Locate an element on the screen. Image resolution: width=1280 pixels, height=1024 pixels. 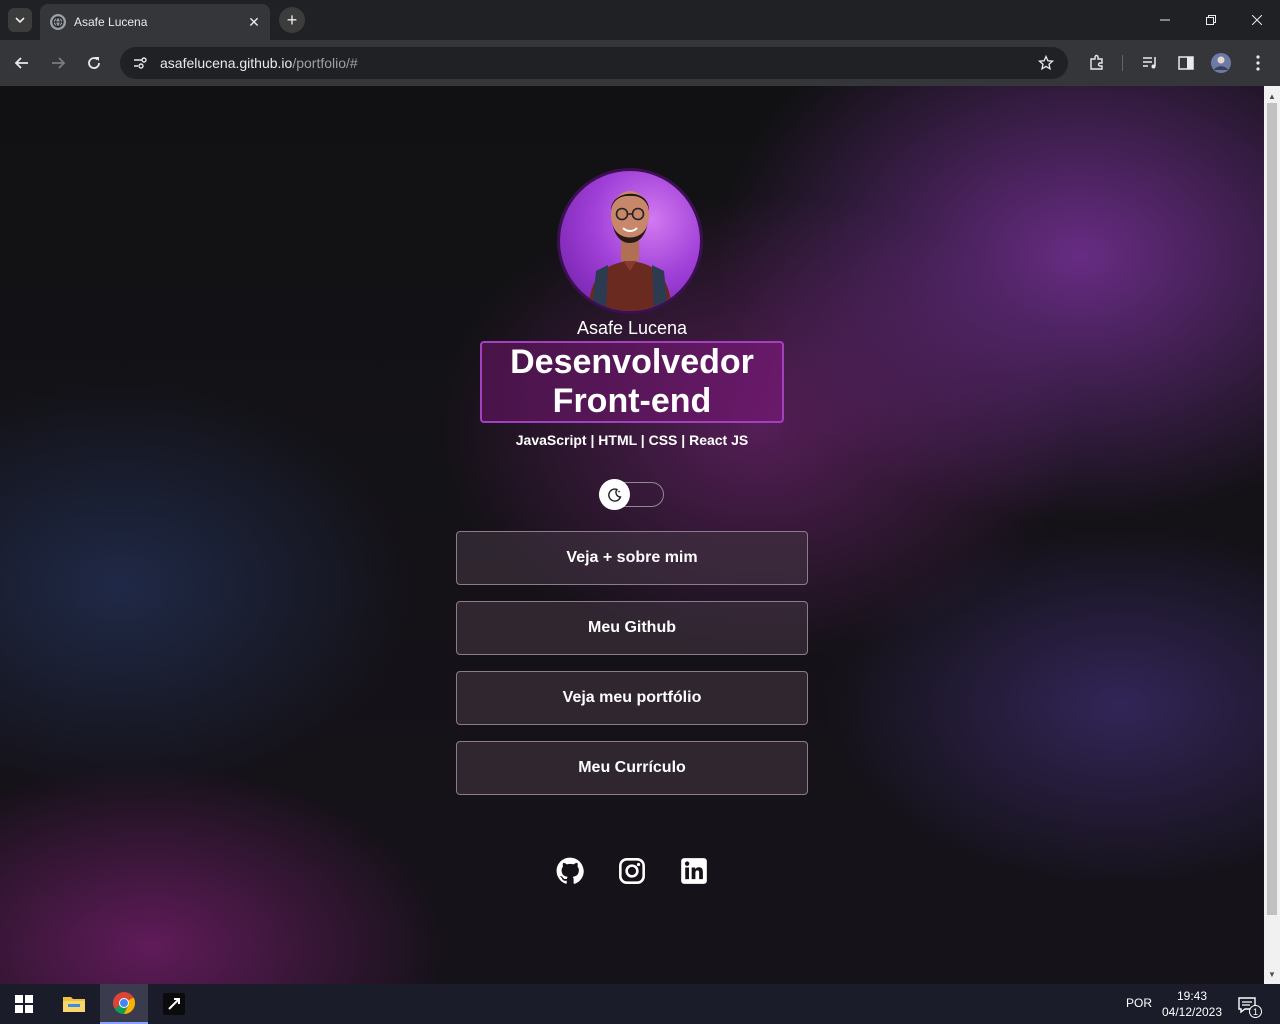
person-illustration is located at coordinates (630, 251).